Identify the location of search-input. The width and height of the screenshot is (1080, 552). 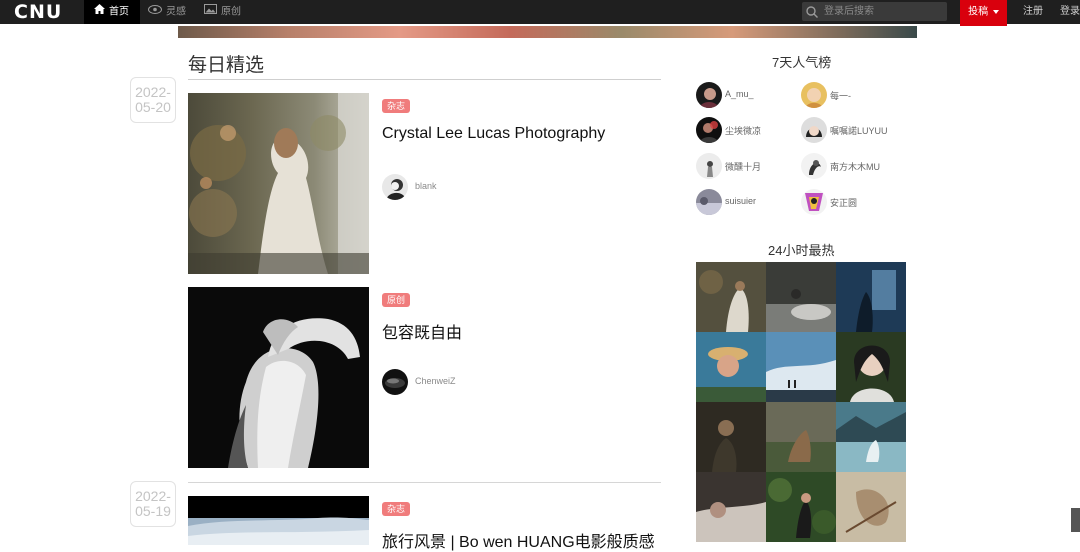
(883, 11).